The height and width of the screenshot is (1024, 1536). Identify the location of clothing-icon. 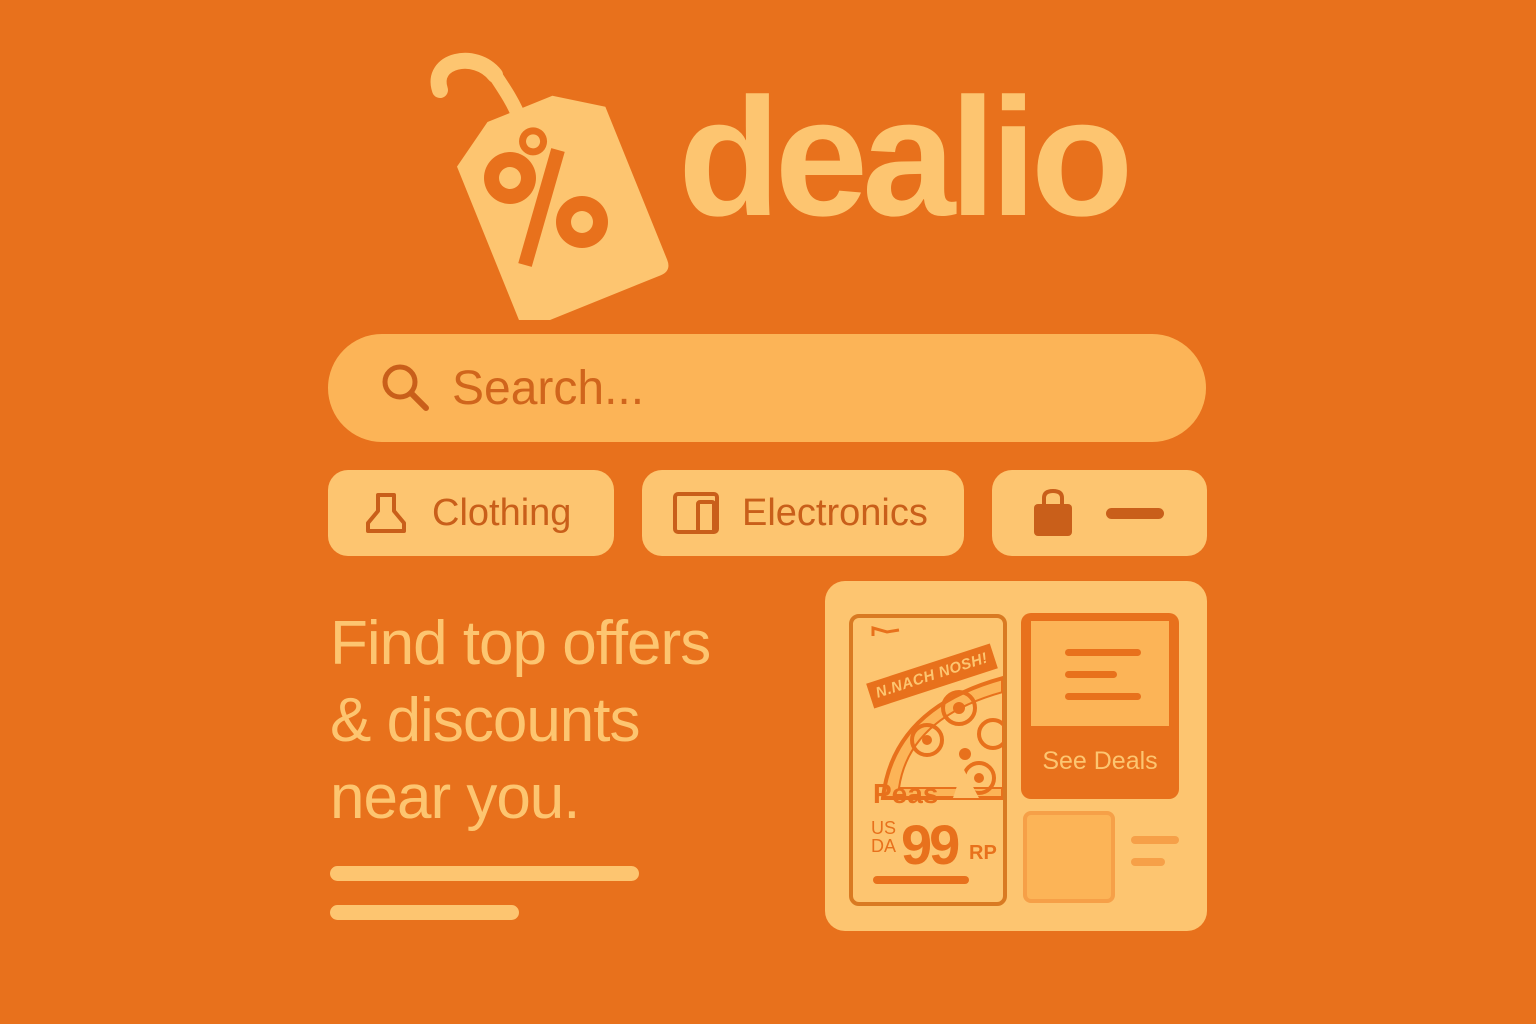
(386, 513).